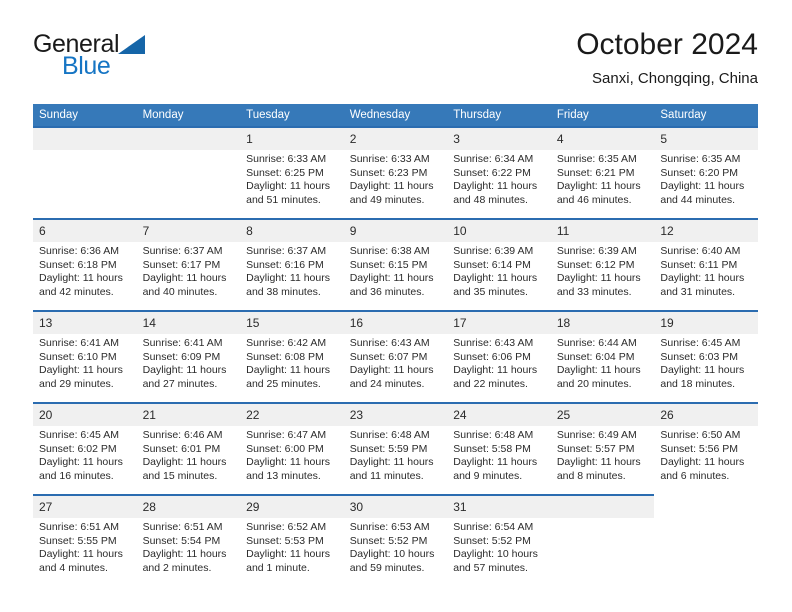  What do you see at coordinates (78, 448) in the screenshot?
I see `sunset-text: Sunset: 6:02 PM` at bounding box center [78, 448].